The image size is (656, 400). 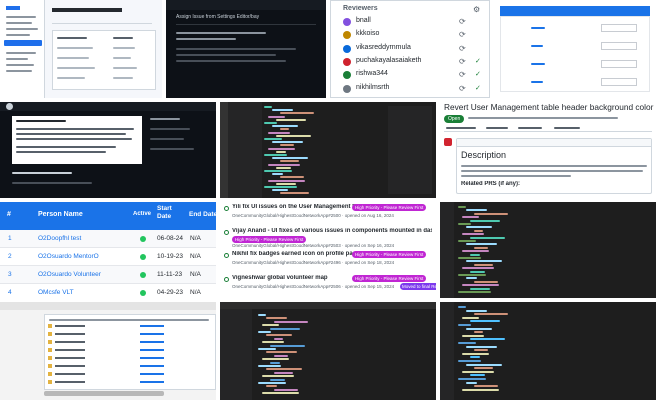 I want to click on tile-dark-editor, so click(x=328, y=351).